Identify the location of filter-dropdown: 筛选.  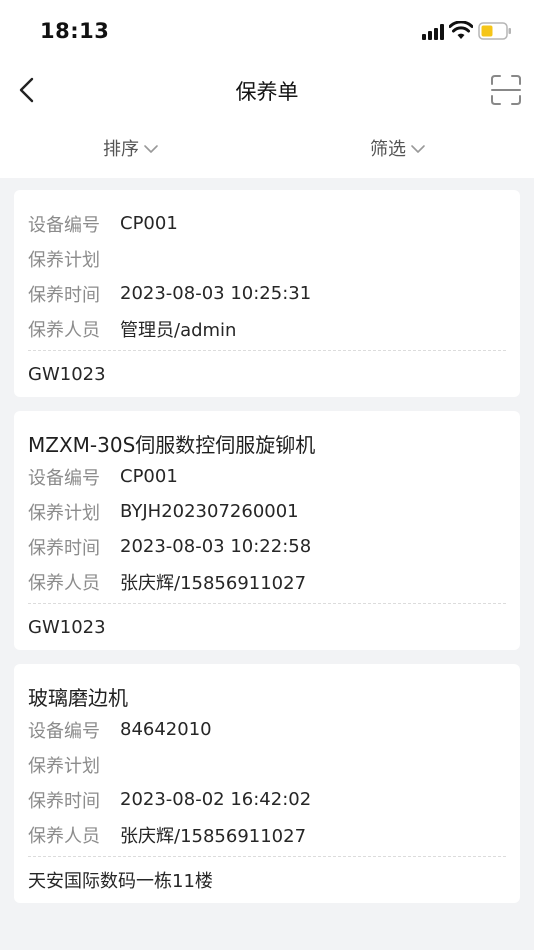
(398, 148).